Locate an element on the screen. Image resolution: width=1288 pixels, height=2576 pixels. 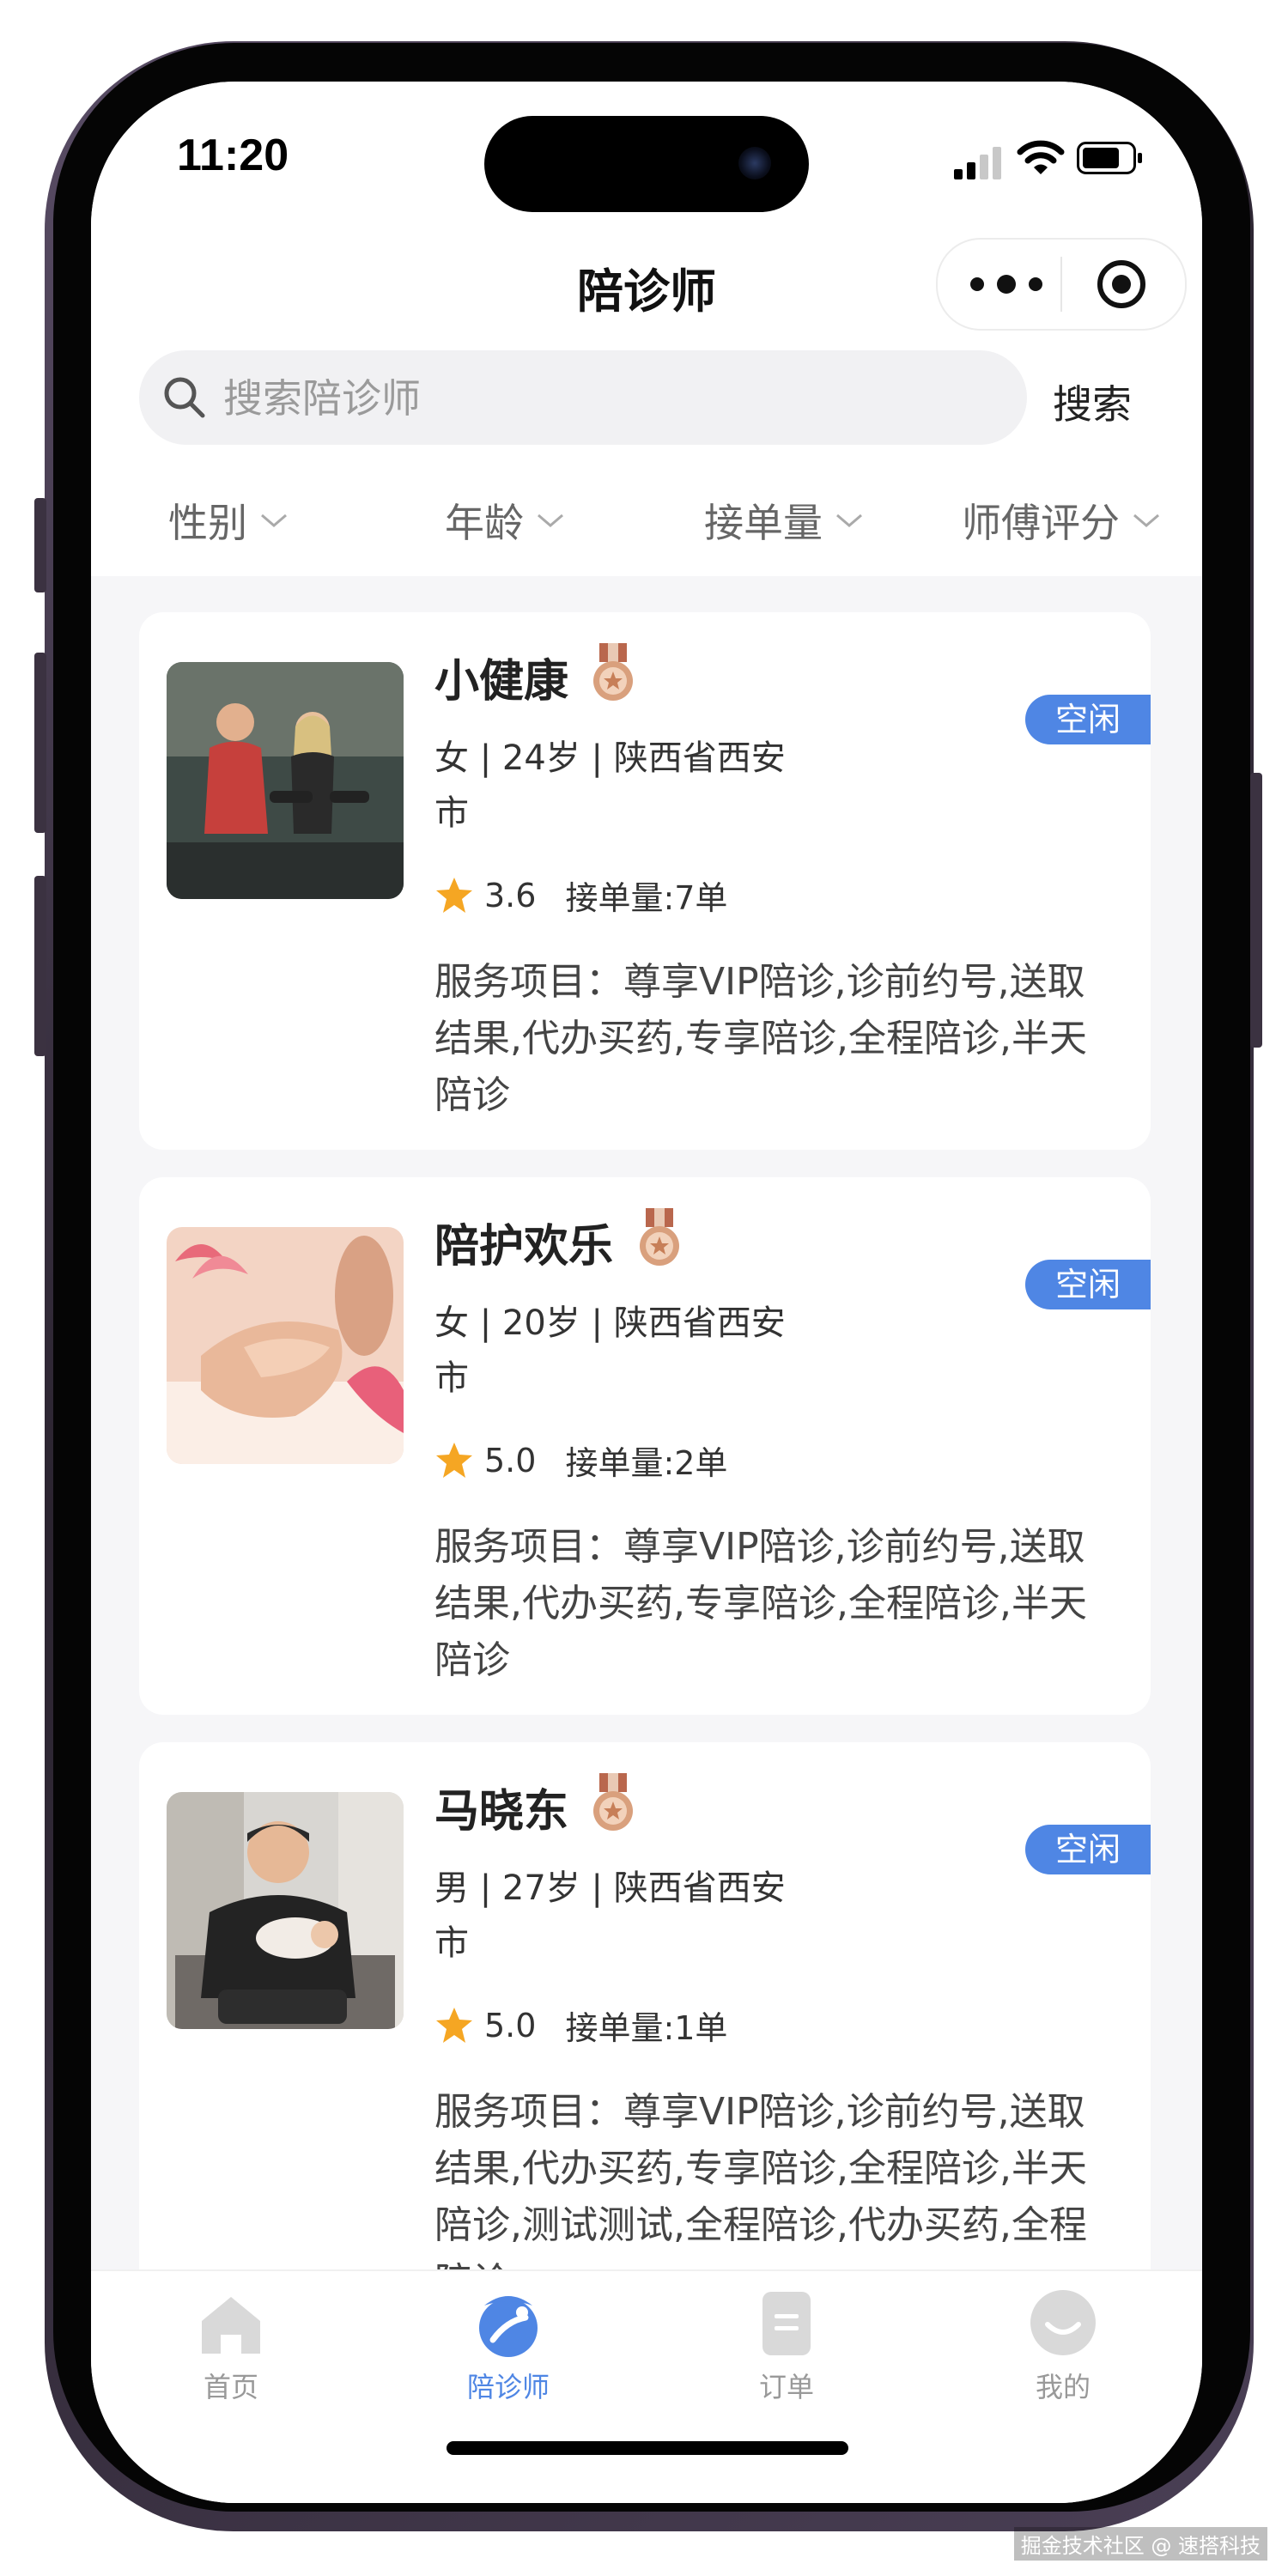
escort-name: 陪护欢乐 is located at coordinates (524, 1247).